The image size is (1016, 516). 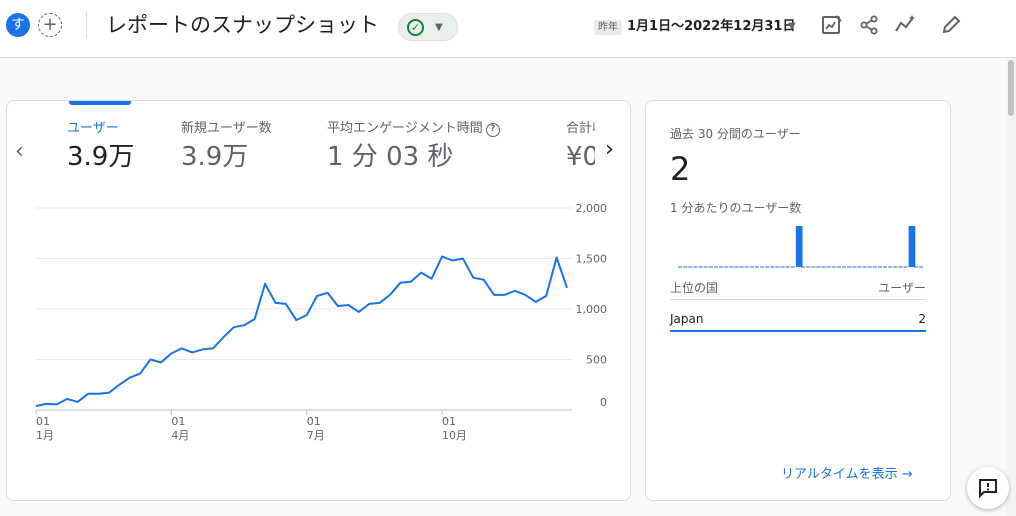 I want to click on metric-tab-users: ユーザー 3.9万, so click(x=100, y=147).